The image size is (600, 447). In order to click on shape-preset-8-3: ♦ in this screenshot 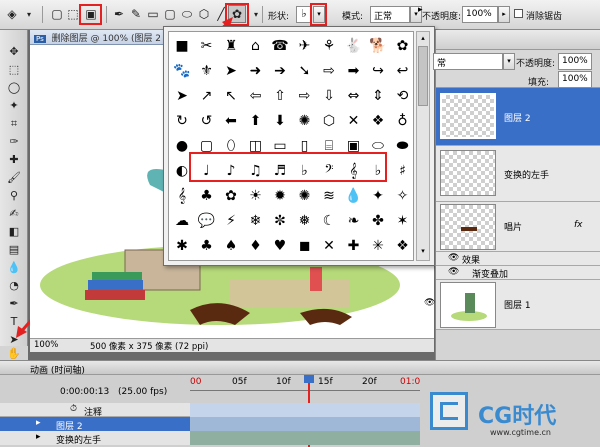, I will do `click(256, 246)`.